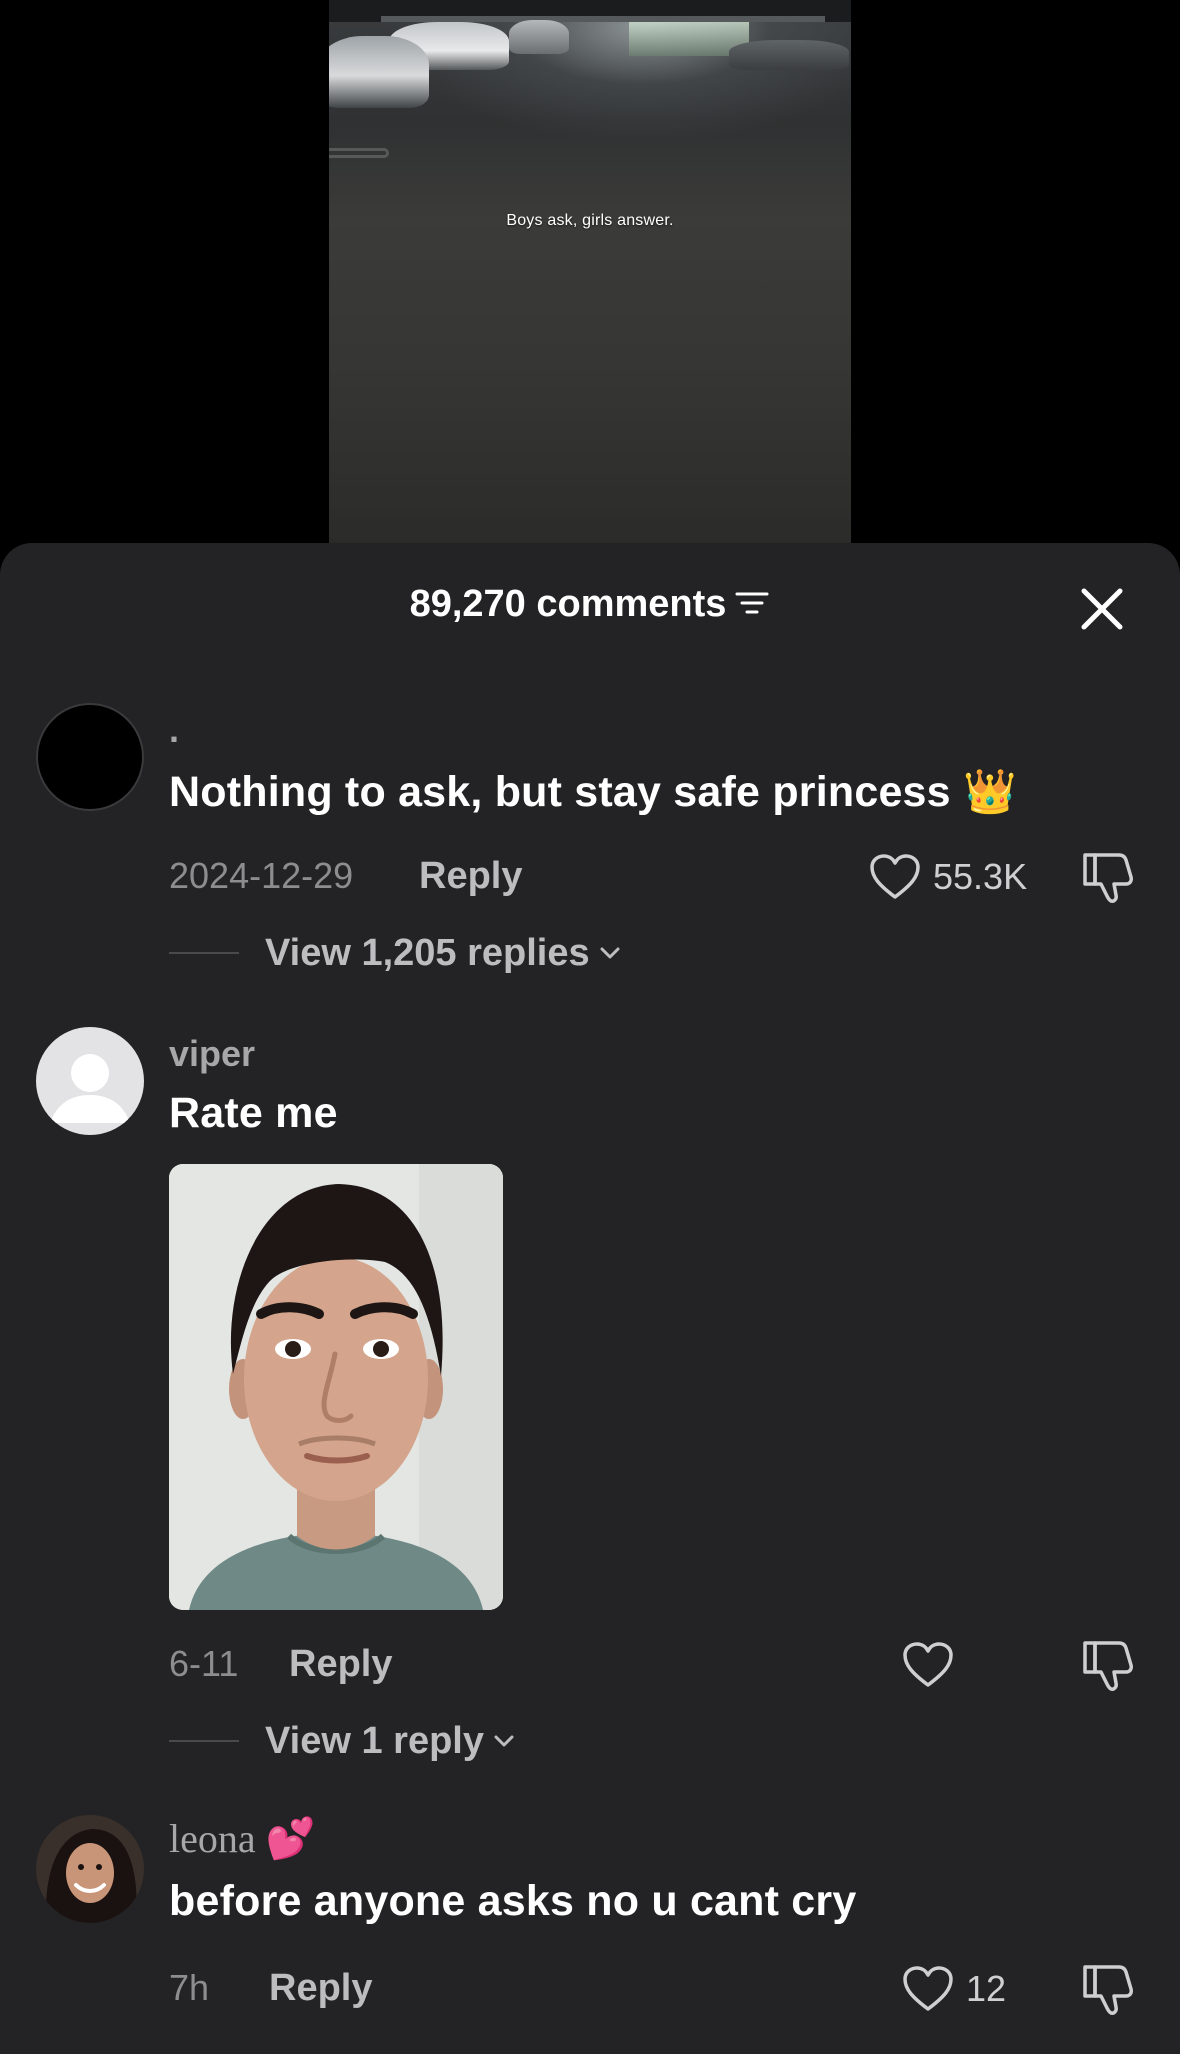 The image size is (1180, 2054). I want to click on comment-photo, so click(336, 1387).